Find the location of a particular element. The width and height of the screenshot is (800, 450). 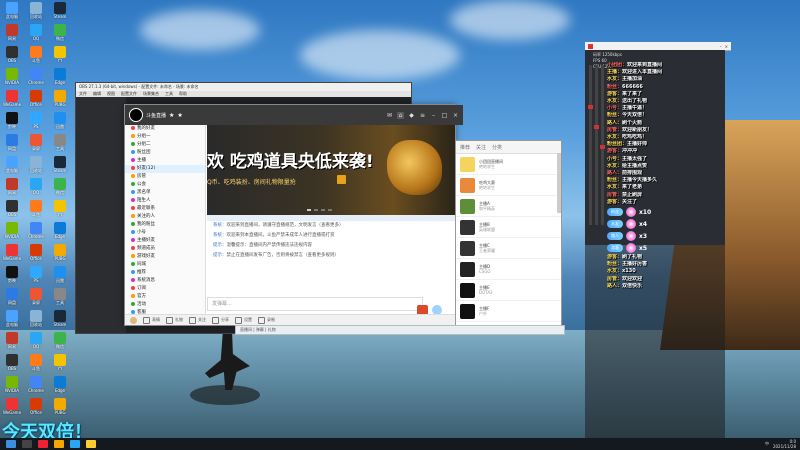

desktop-icon: 微信 is located at coordinates (60, 35).